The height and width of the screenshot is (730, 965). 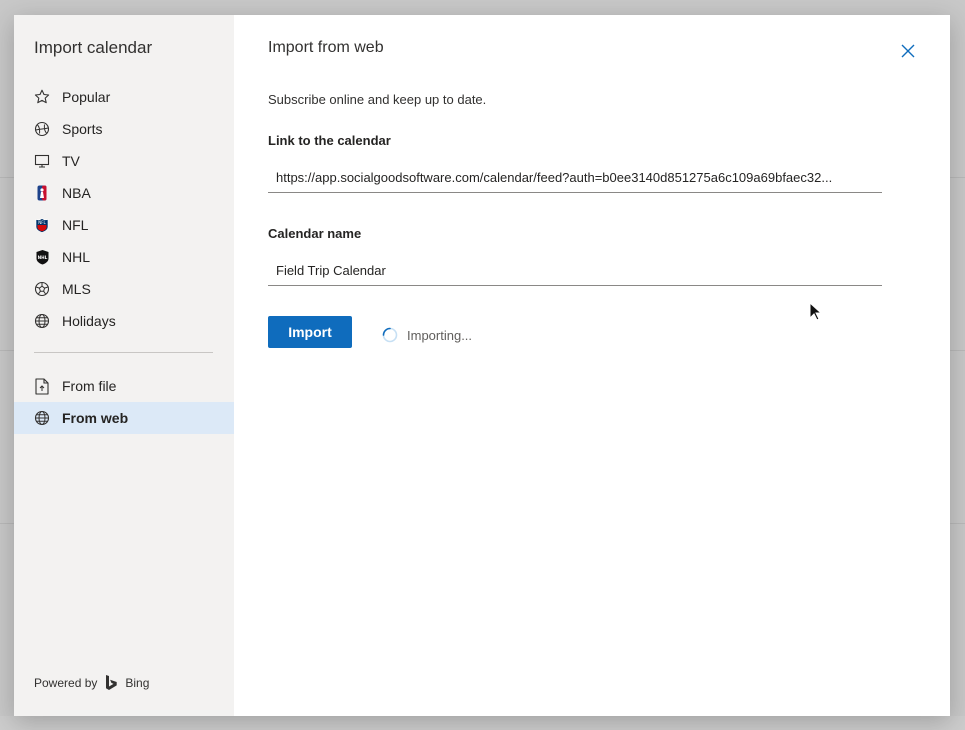 What do you see at coordinates (124, 257) in the screenshot?
I see `sidebar-item-nhl: NHL NHL` at bounding box center [124, 257].